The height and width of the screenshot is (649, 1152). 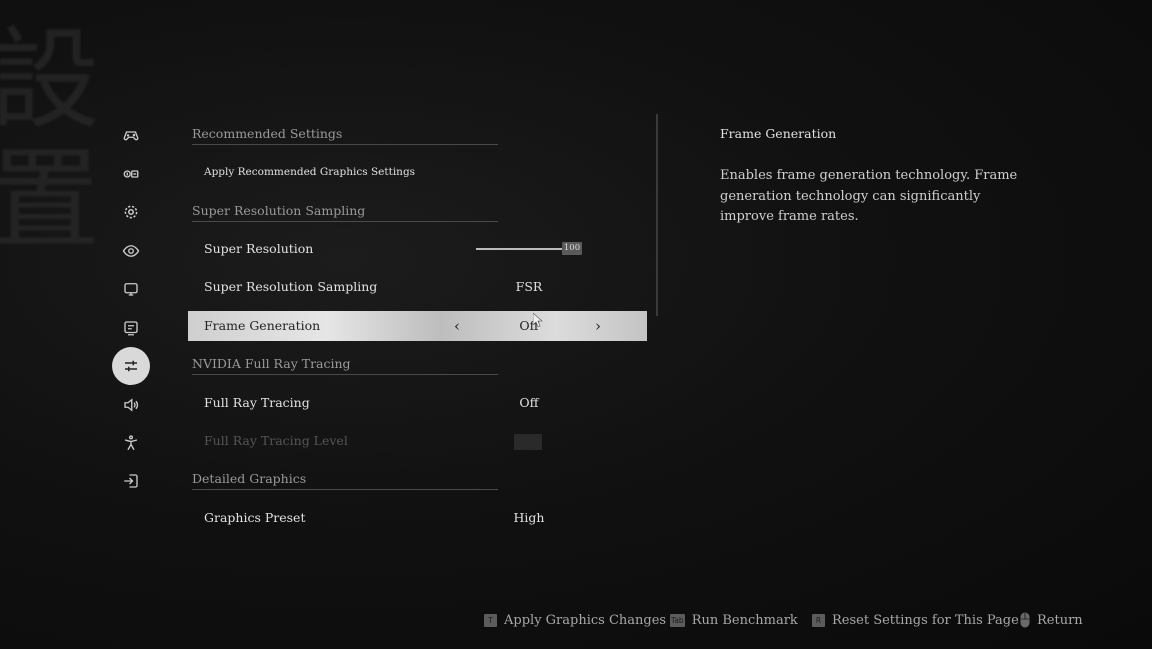 I want to click on mouse-cursor-icon, so click(x=538, y=320).